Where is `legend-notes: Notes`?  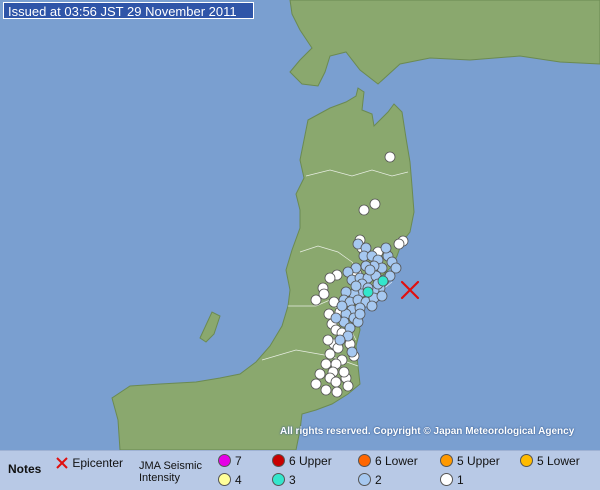
legend-notes: Notes is located at coordinates (25, 469).